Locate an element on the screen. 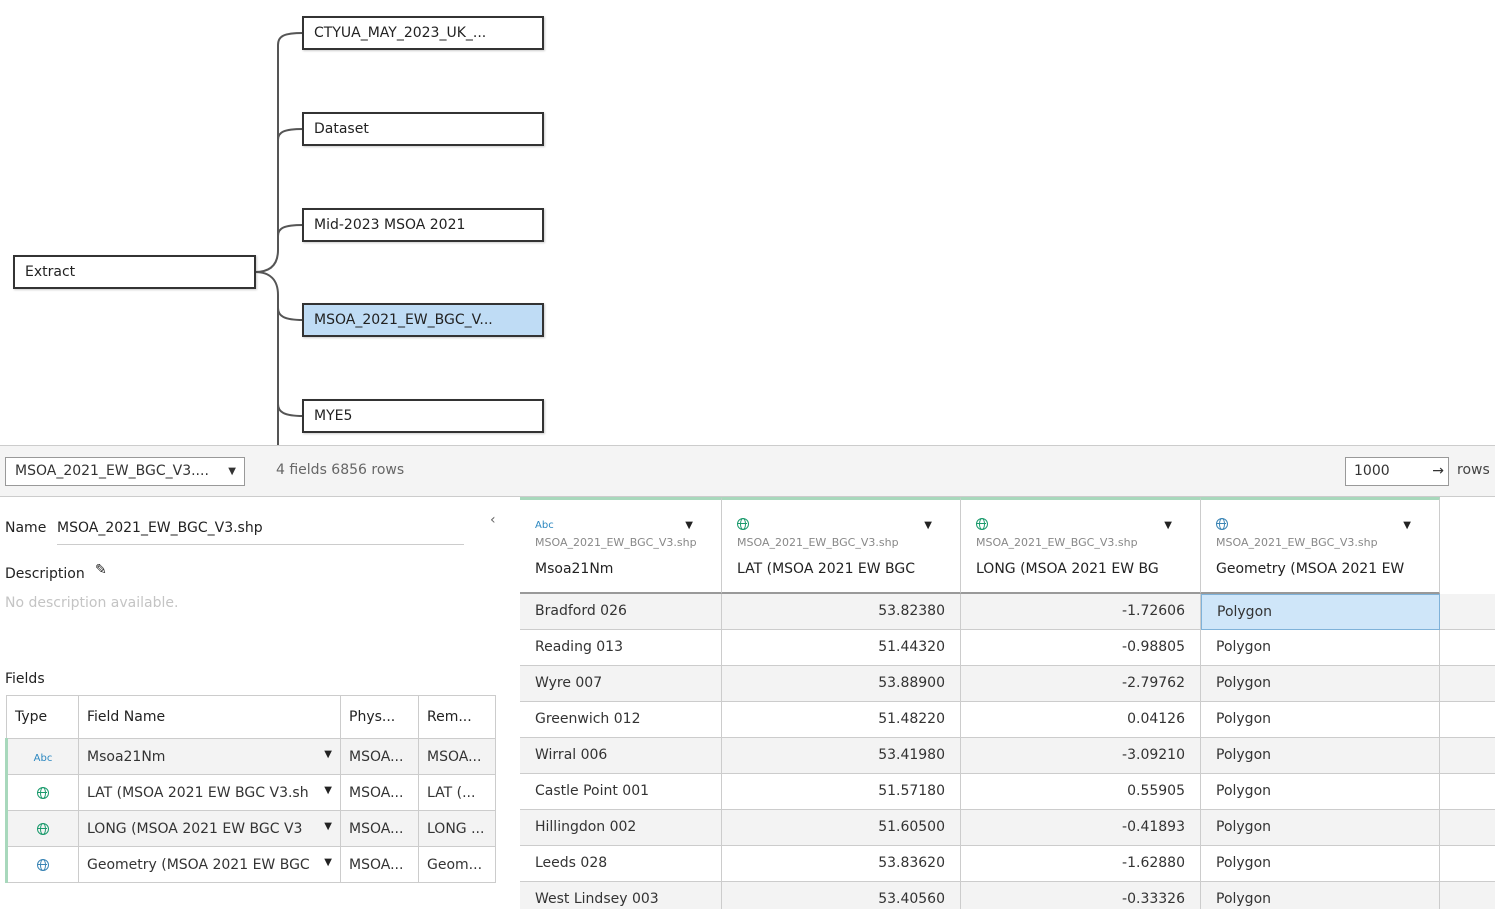 This screenshot has height=909, width=1495. table-cell: 51.57180 is located at coordinates (841, 792).